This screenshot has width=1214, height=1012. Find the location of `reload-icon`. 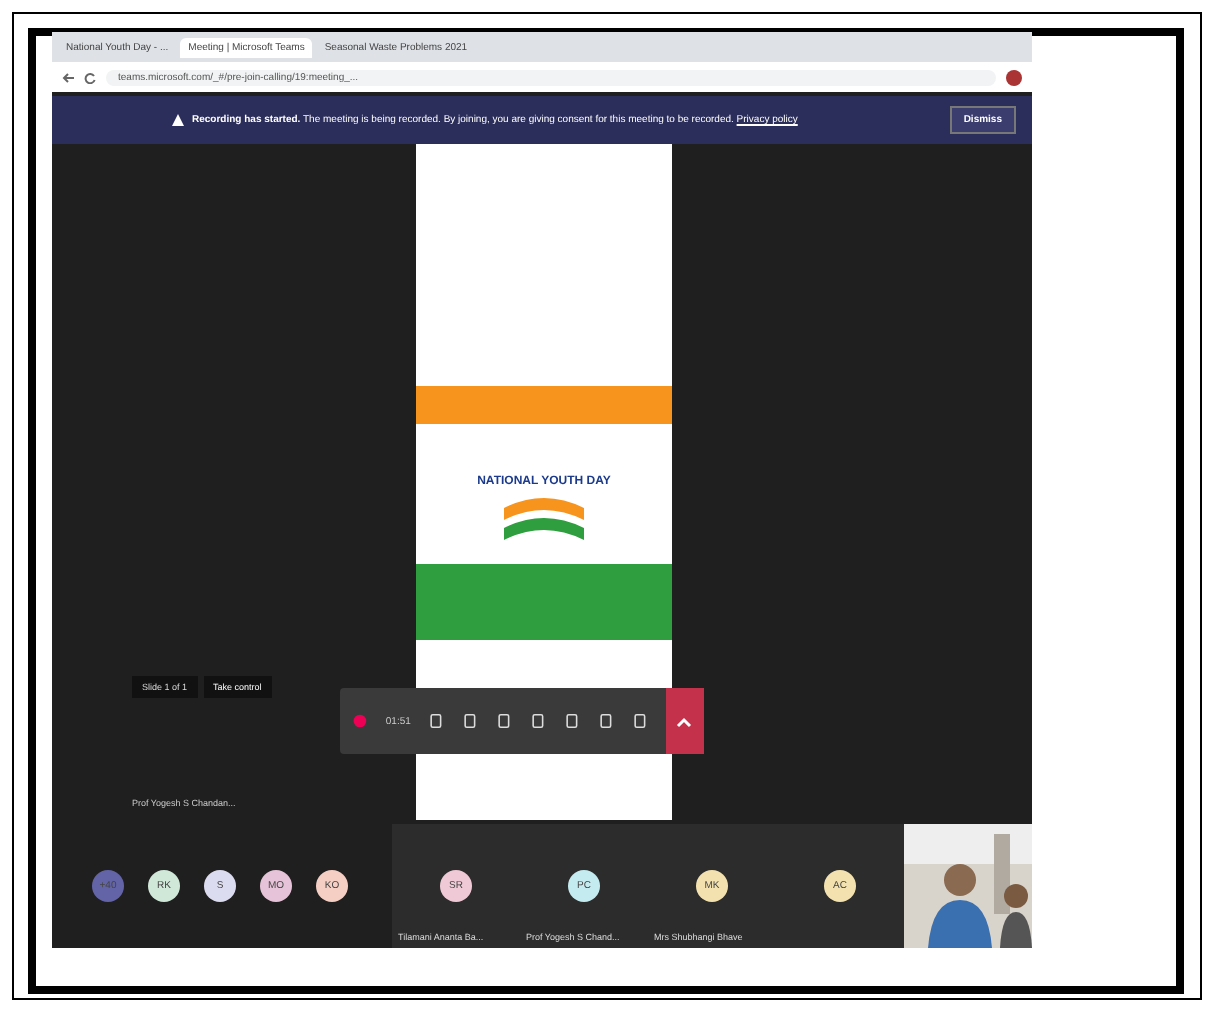

reload-icon is located at coordinates (90, 77).